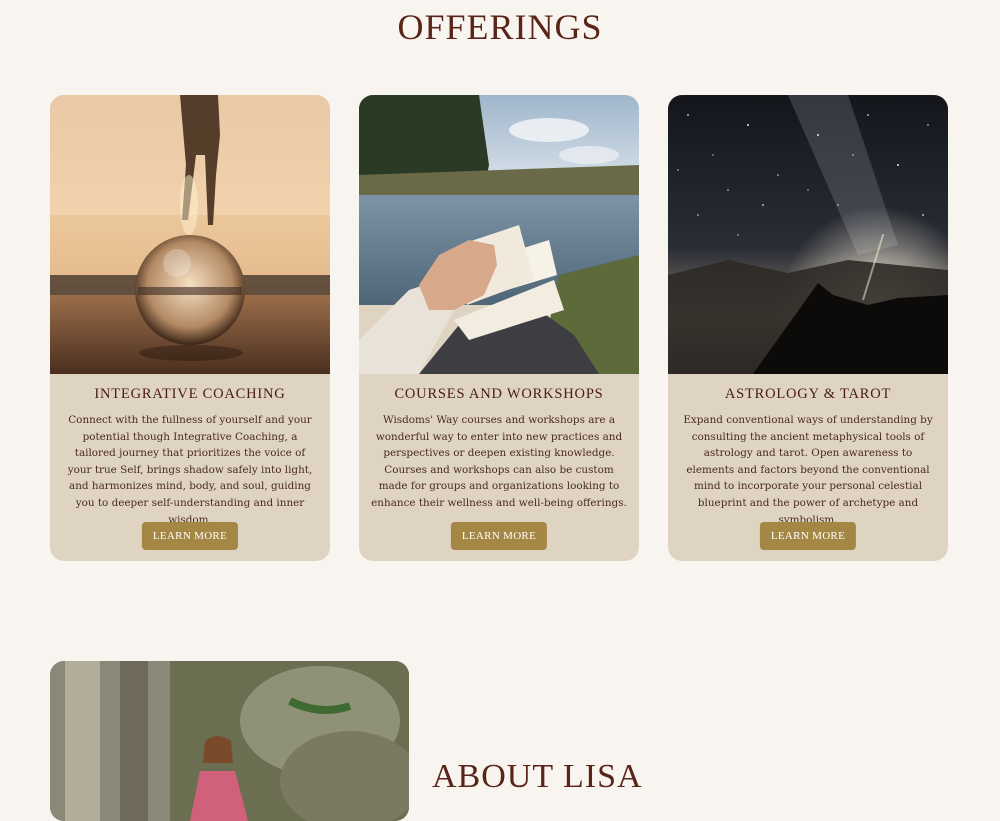 Image resolution: width=1000 pixels, height=821 pixels. I want to click on offerings-title: OFFERINGS, so click(500, 27).